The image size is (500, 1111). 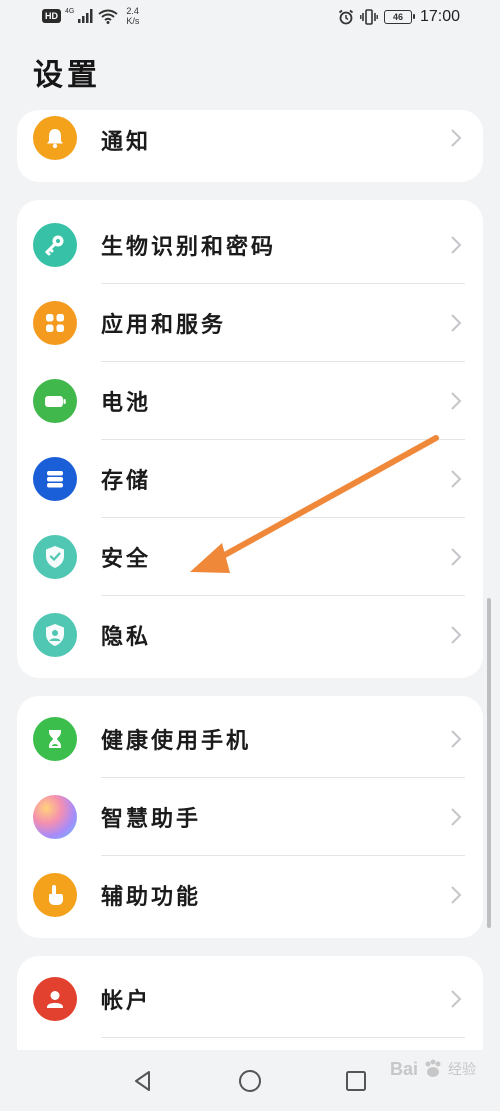 I want to click on shield-check-icon, so click(x=55, y=557).